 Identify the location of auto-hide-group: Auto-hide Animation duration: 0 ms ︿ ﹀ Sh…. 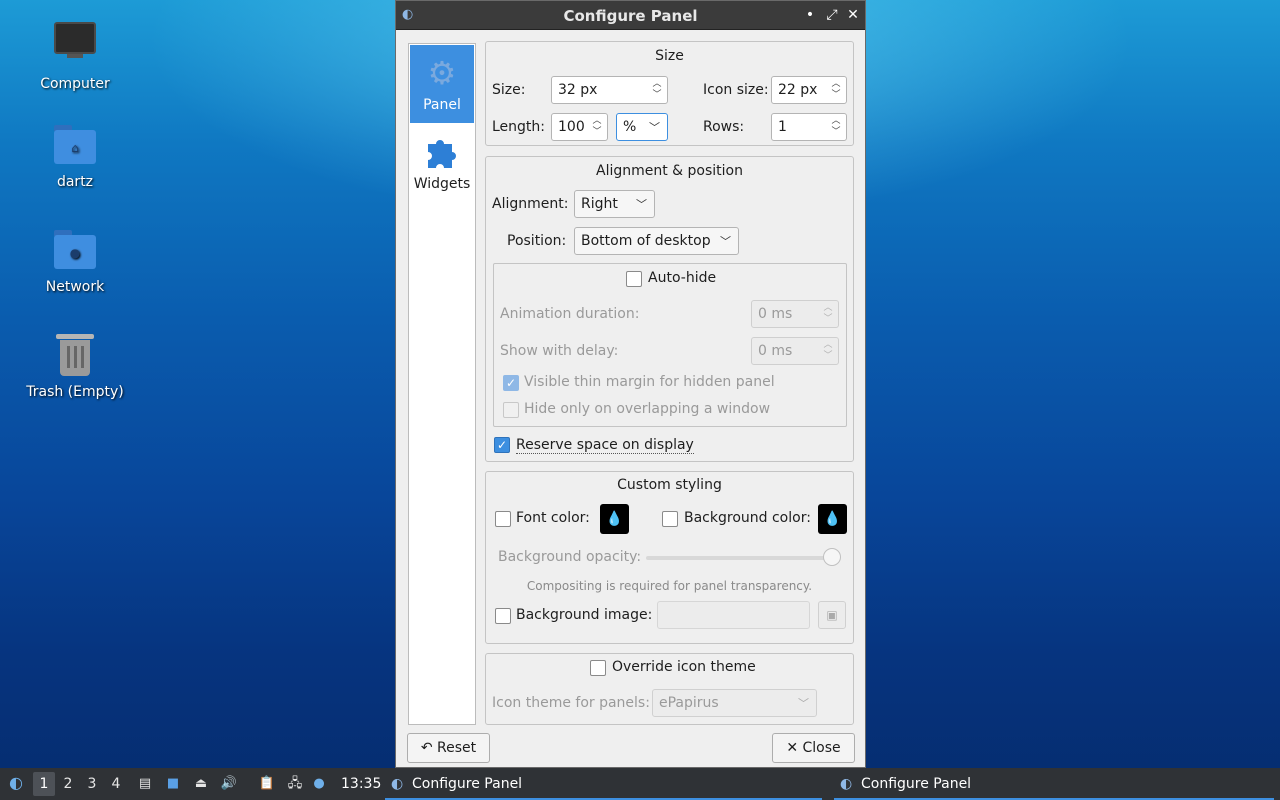
(670, 345).